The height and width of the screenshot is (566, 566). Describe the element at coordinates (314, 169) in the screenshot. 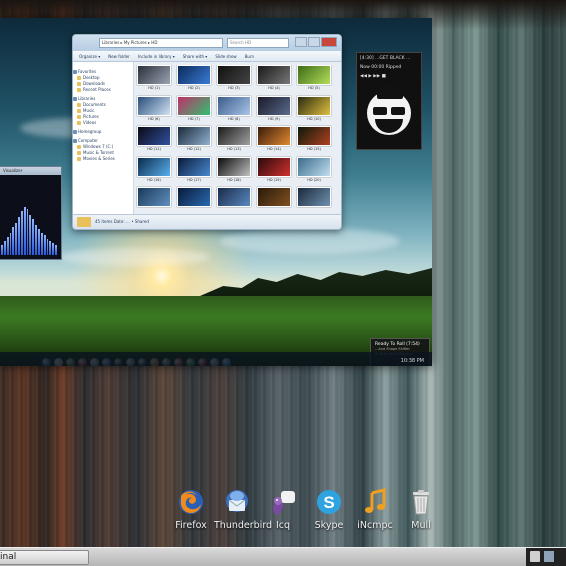

I see `image-thumbnail: HD (20)` at that location.